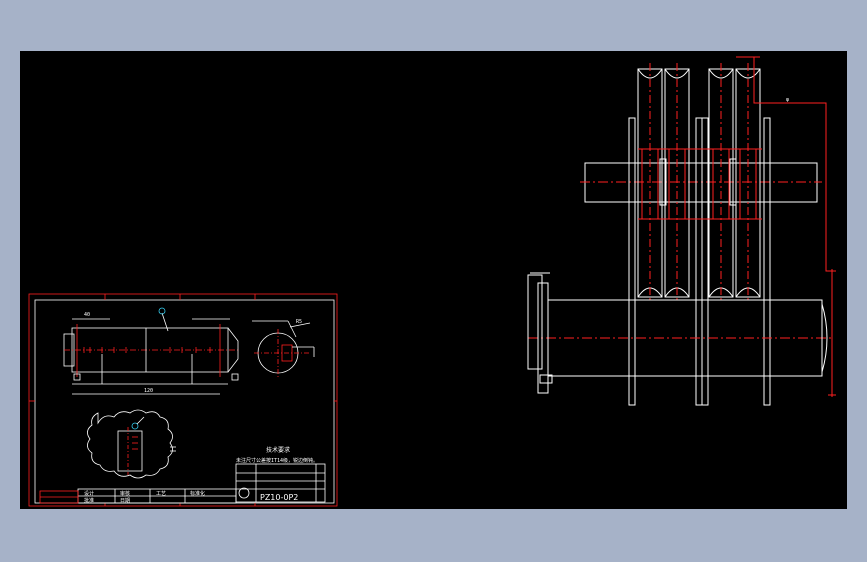  What do you see at coordinates (125, 493) in the screenshot?
I see `block-label-2: 审核` at bounding box center [125, 493].